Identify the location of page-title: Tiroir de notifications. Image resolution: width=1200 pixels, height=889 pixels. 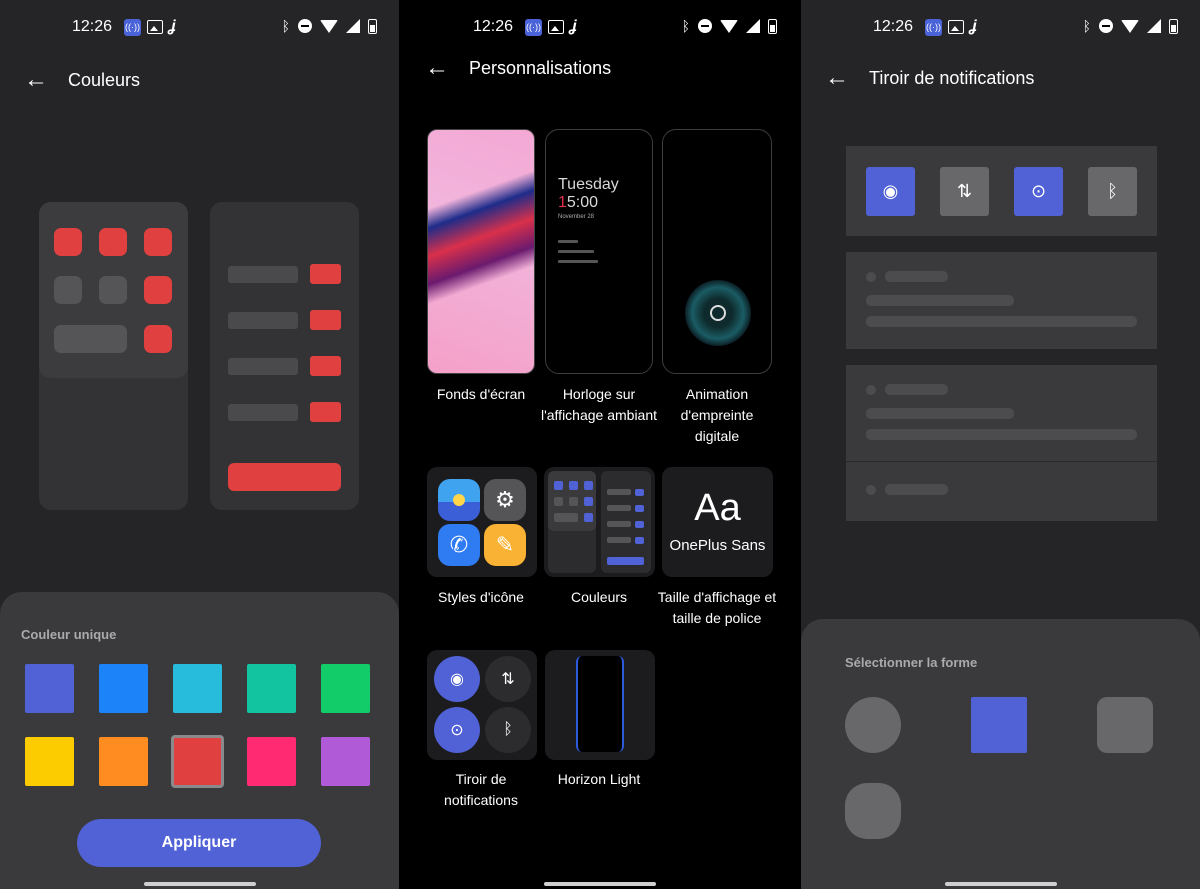
(952, 77).